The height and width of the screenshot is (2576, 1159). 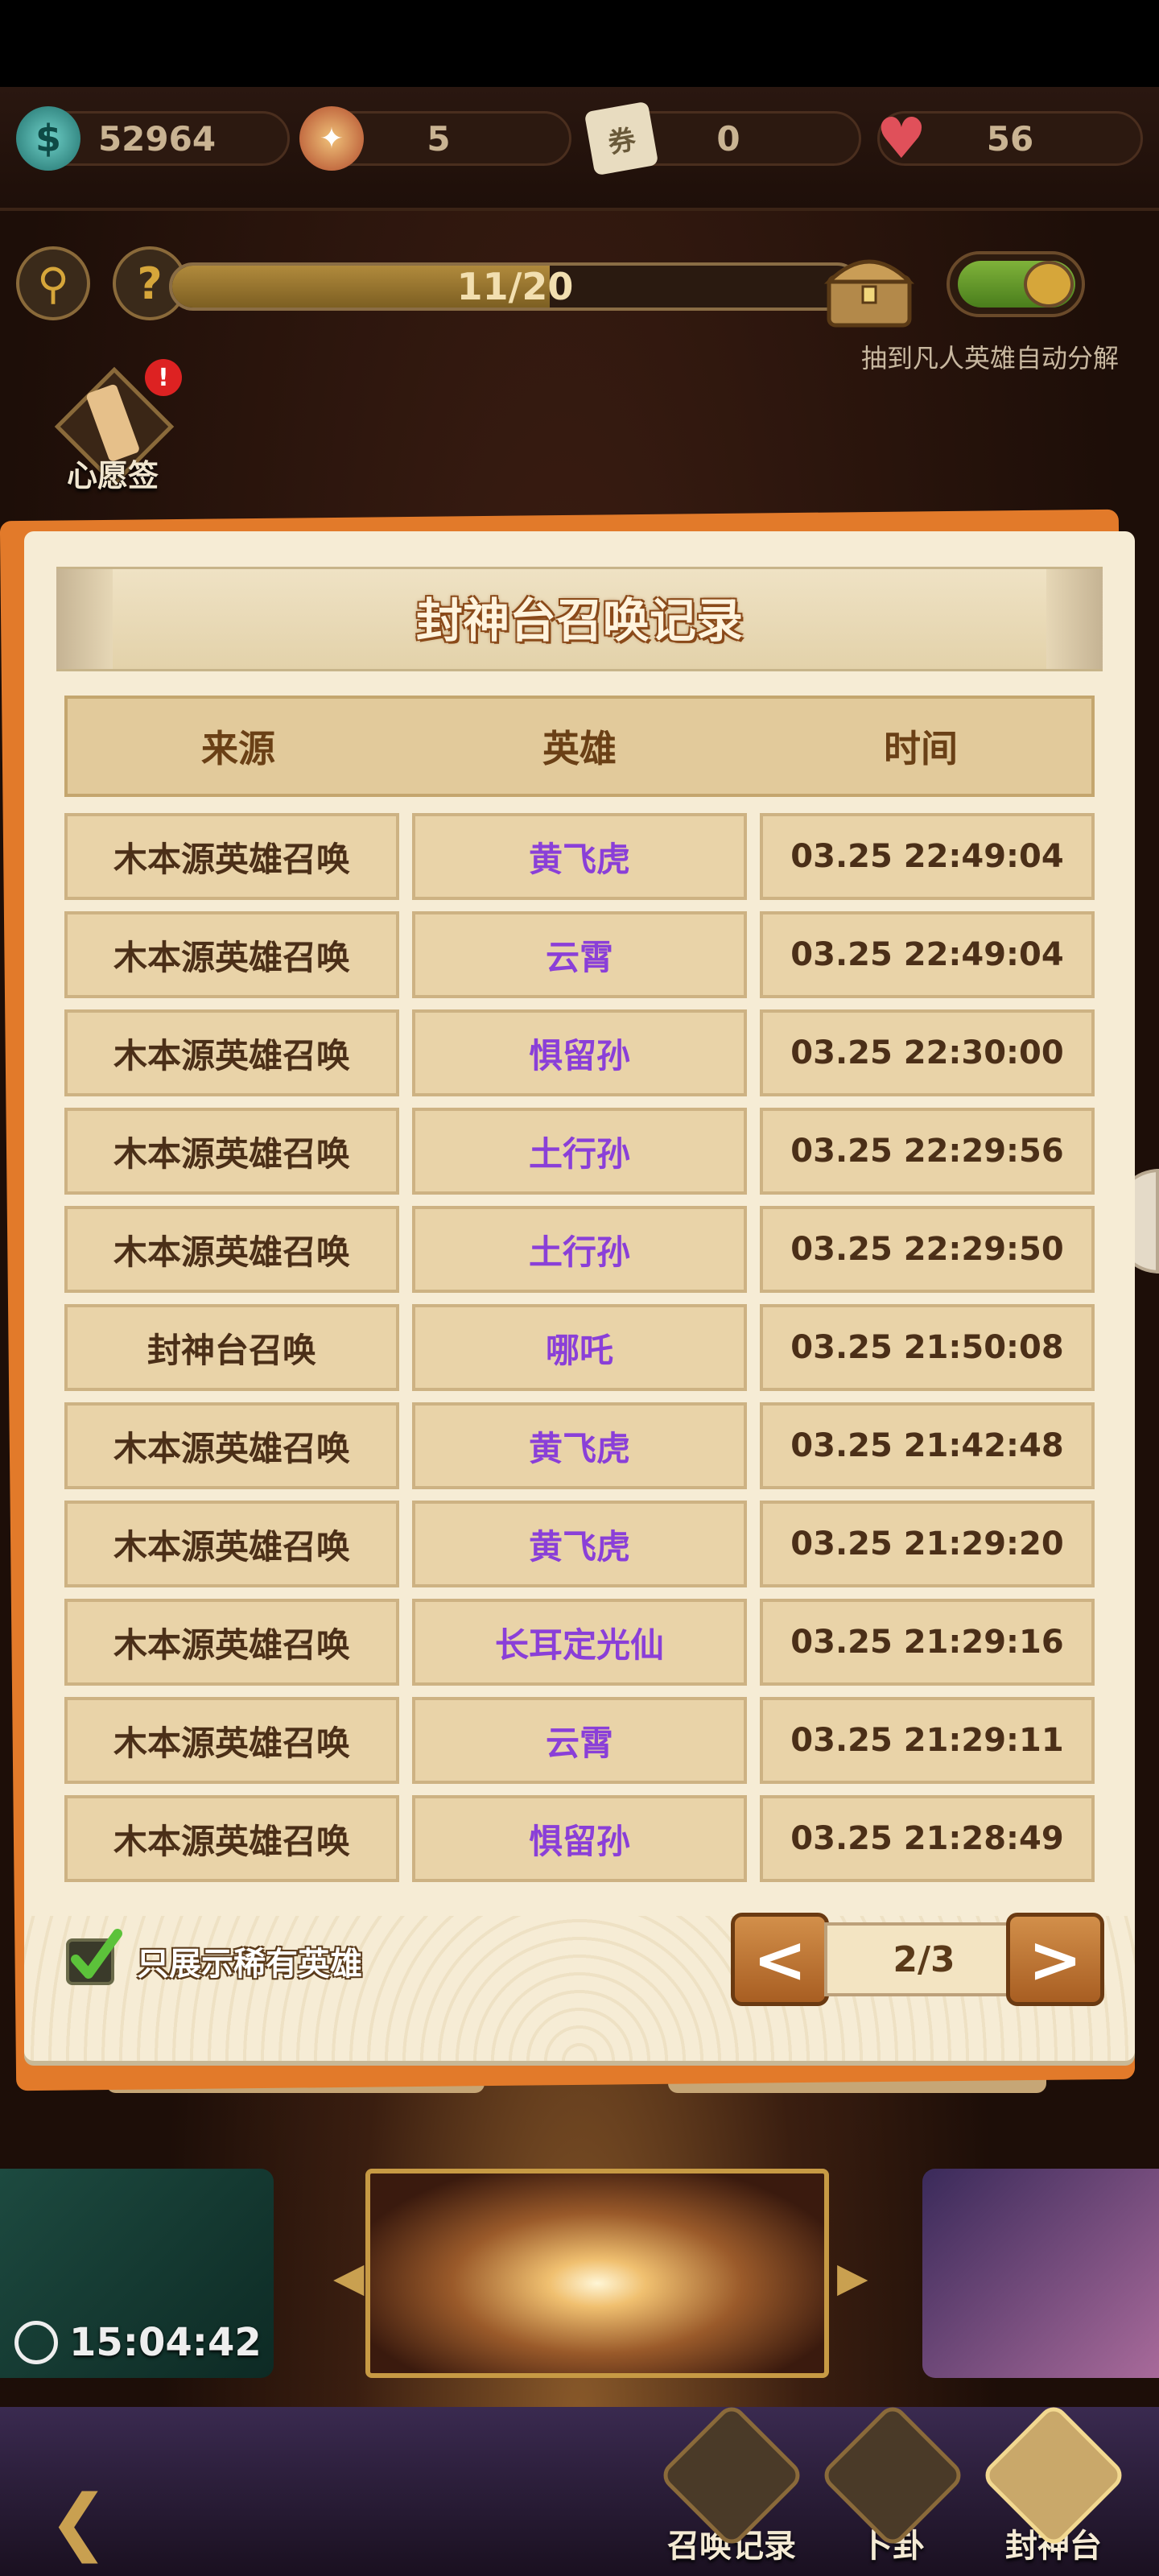 I want to click on table-row: 木本源英雄召唤 黄飞虎 03.25 22:49:04, so click(x=579, y=856).